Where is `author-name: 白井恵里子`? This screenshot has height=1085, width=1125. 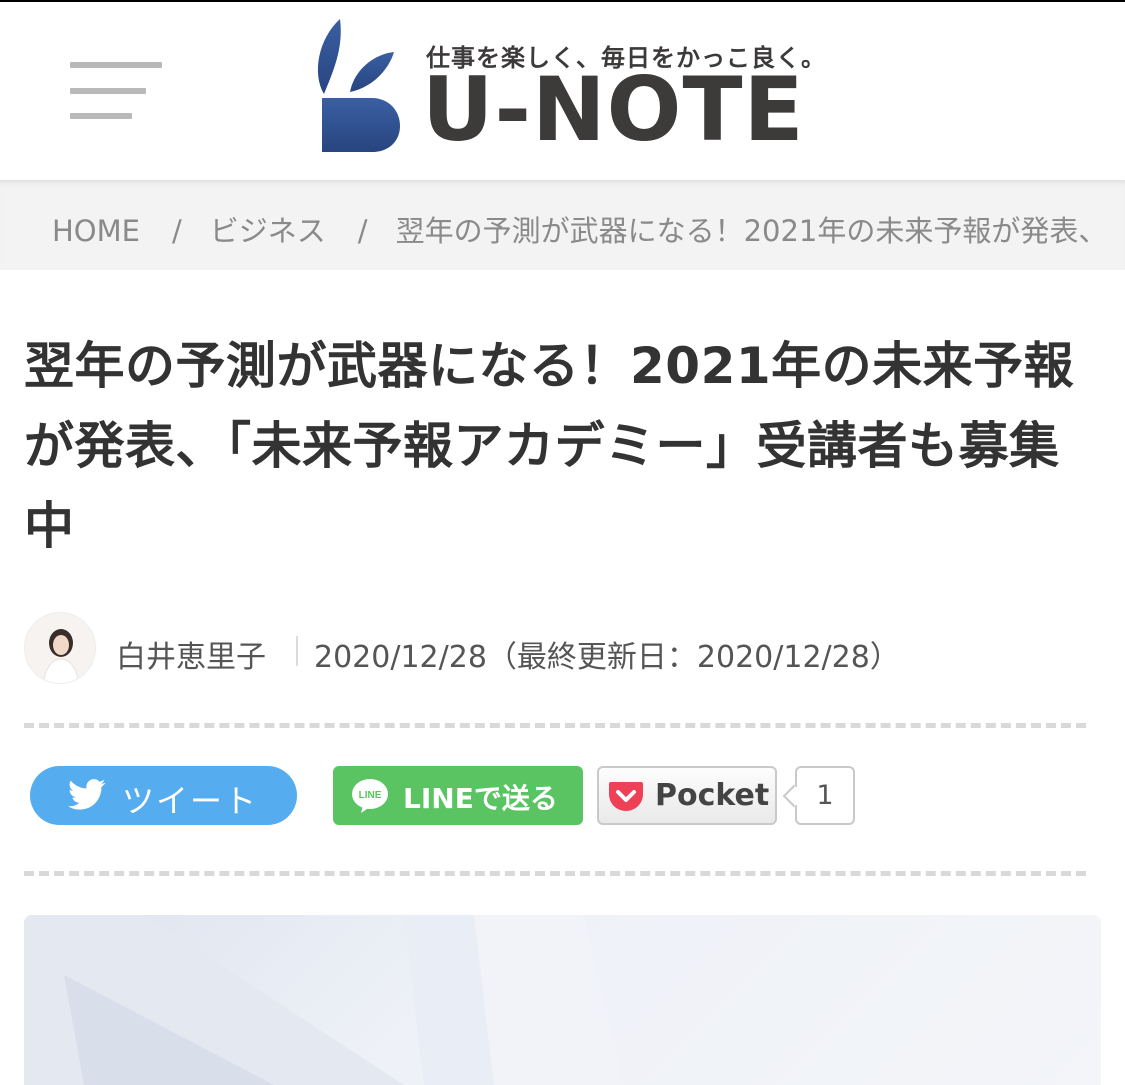 author-name: 白井恵里子 is located at coordinates (191, 654).